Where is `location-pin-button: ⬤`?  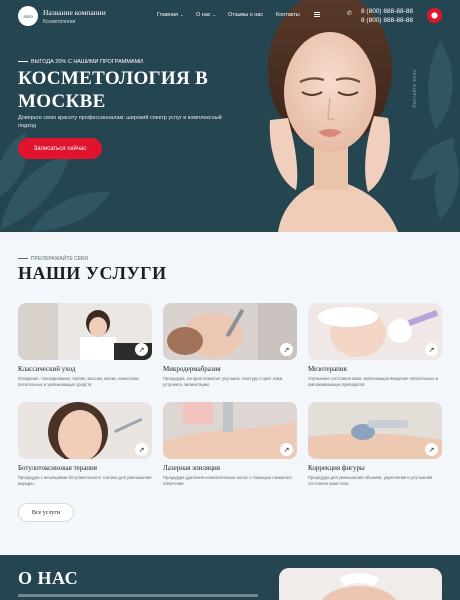
location-pin-button: ⬤ is located at coordinates (434, 15).